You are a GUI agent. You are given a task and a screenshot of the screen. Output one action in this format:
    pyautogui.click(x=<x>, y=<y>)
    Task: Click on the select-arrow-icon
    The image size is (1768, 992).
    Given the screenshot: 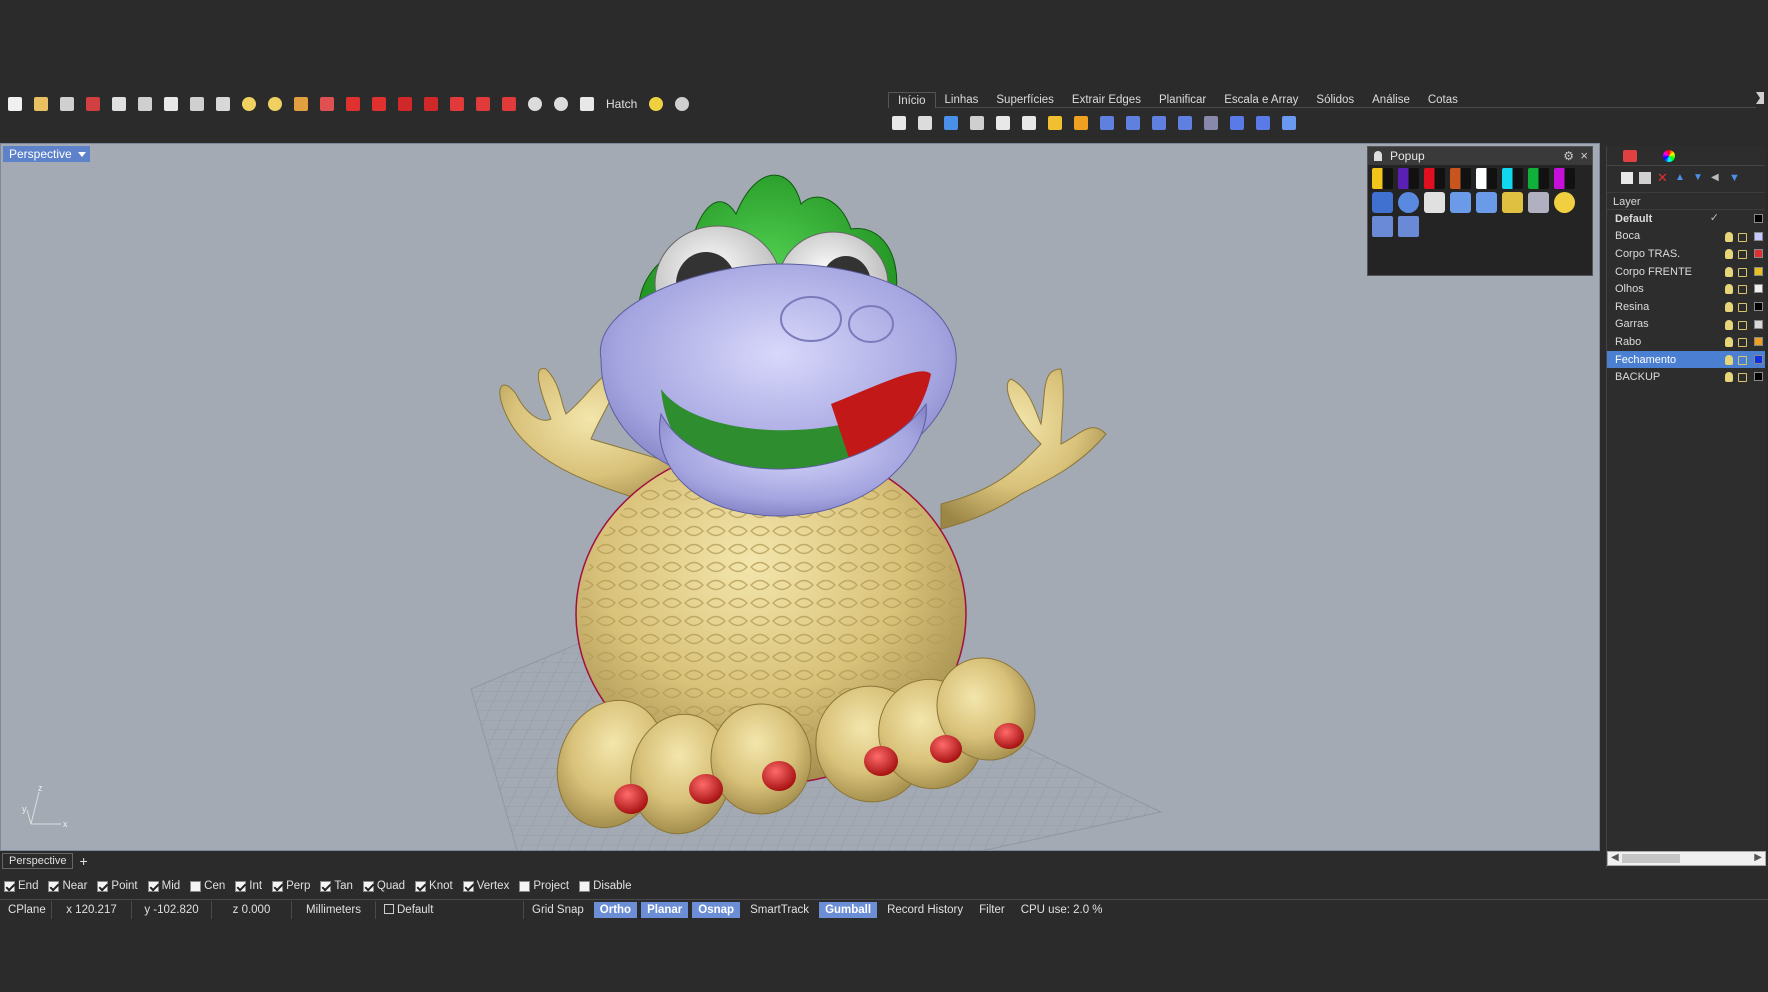 What is the action you would take?
    pyautogui.click(x=587, y=104)
    